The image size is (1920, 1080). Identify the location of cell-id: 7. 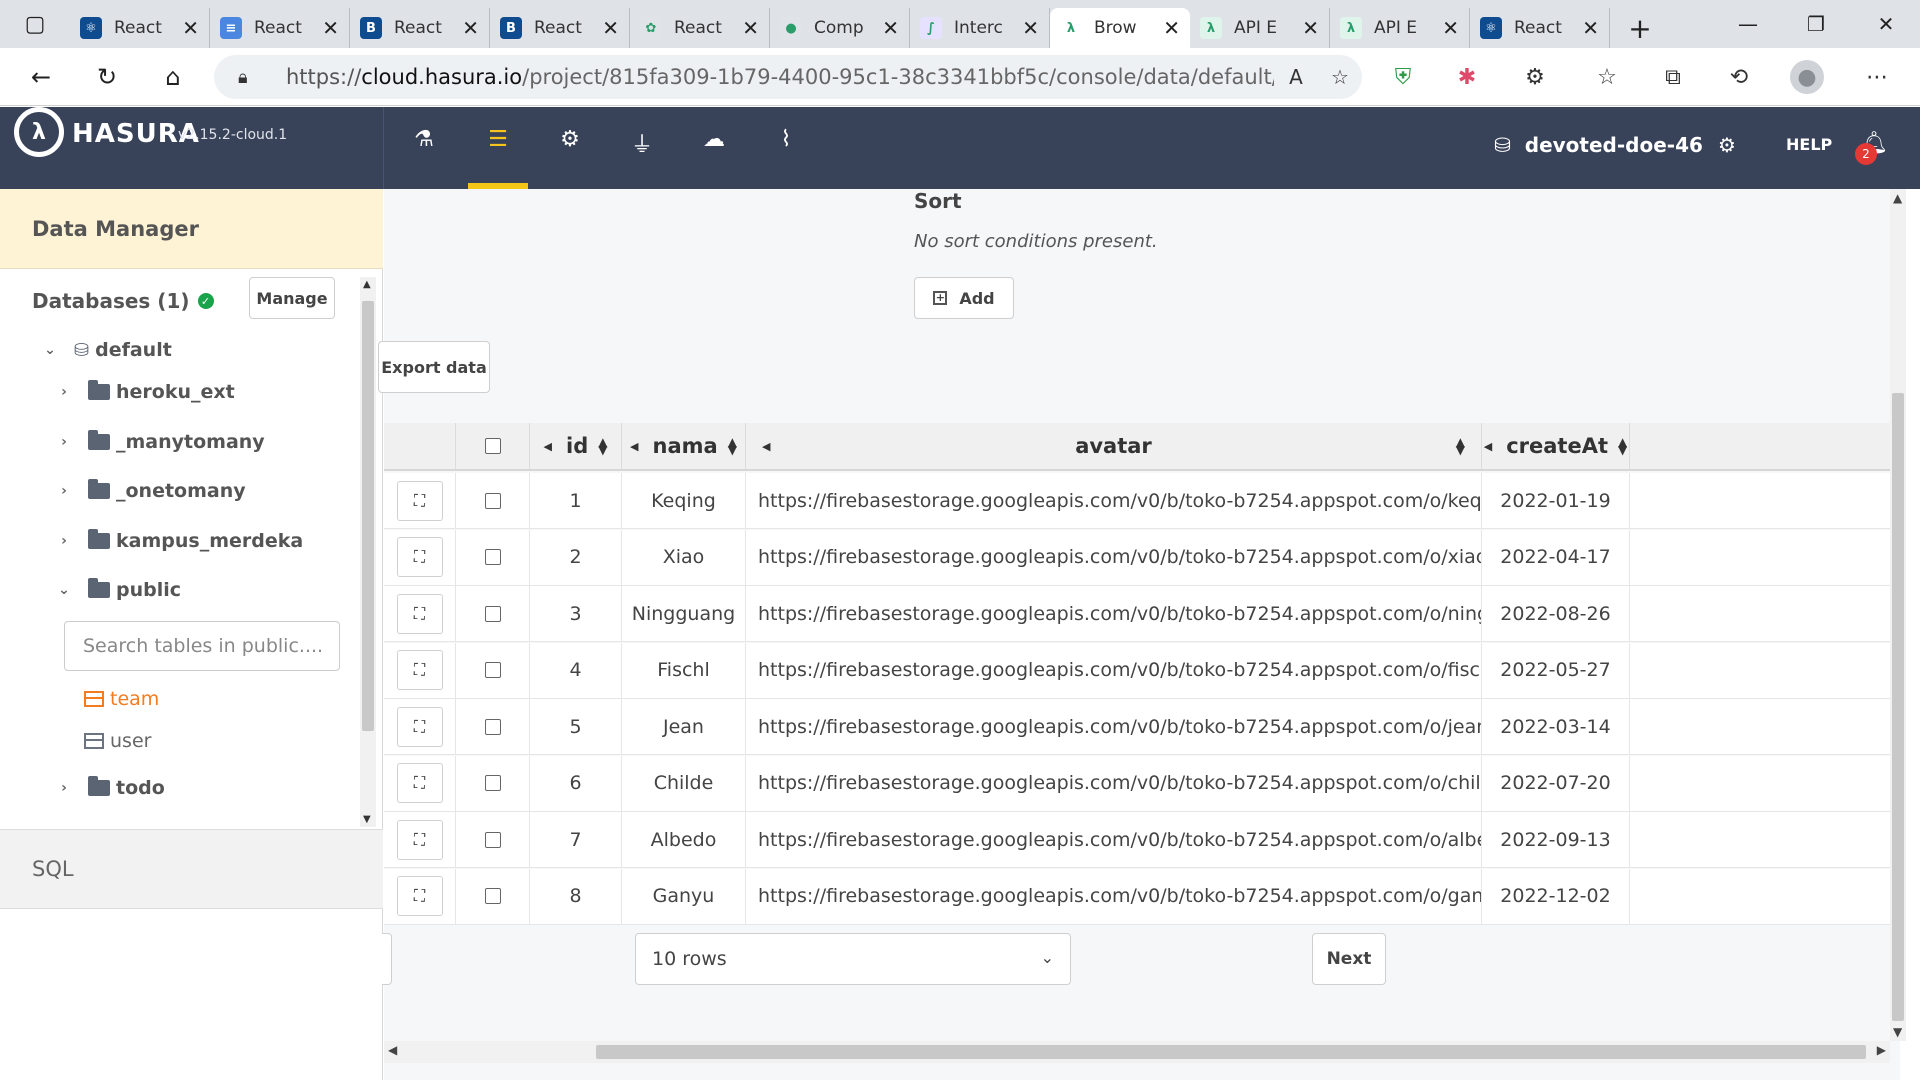
(576, 839).